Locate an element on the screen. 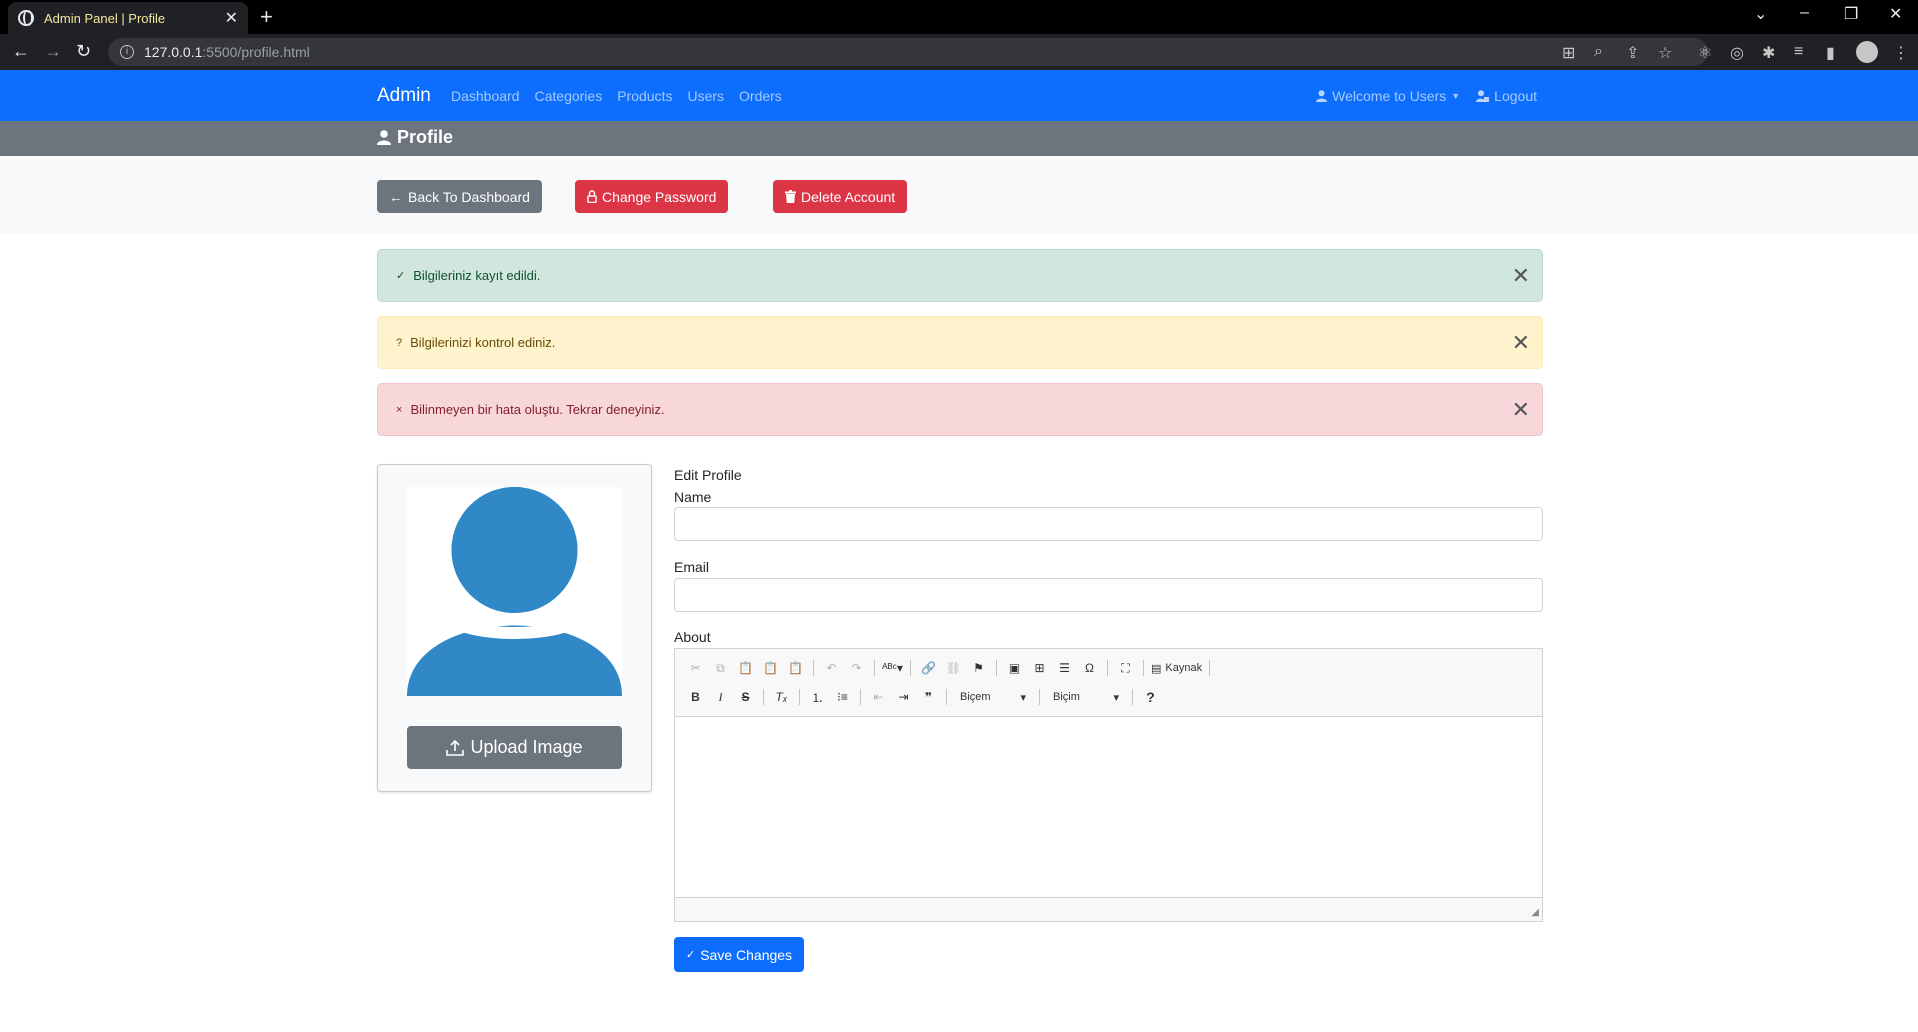 The image size is (1918, 1032). warning-alert: ? Bilgilerinizi kontrol ediniz. ✕ is located at coordinates (960, 342).